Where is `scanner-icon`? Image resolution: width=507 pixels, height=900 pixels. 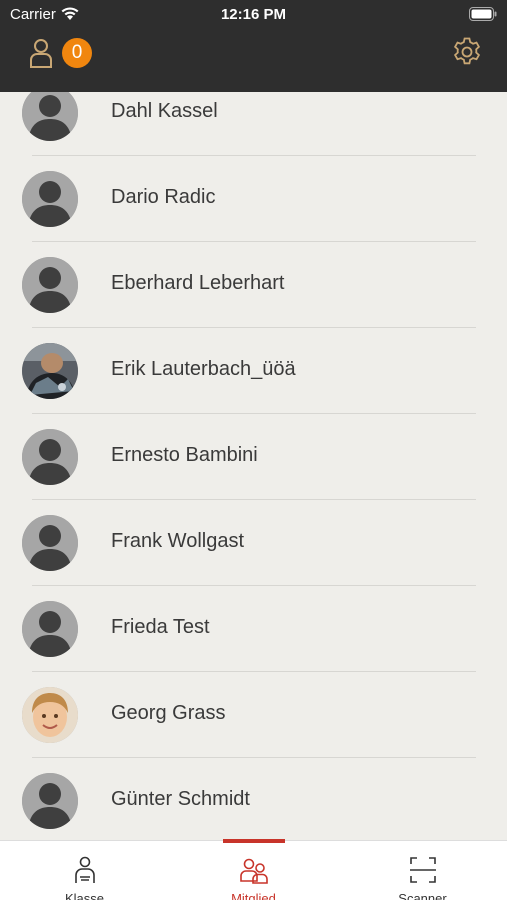
scanner-icon is located at coordinates (423, 870).